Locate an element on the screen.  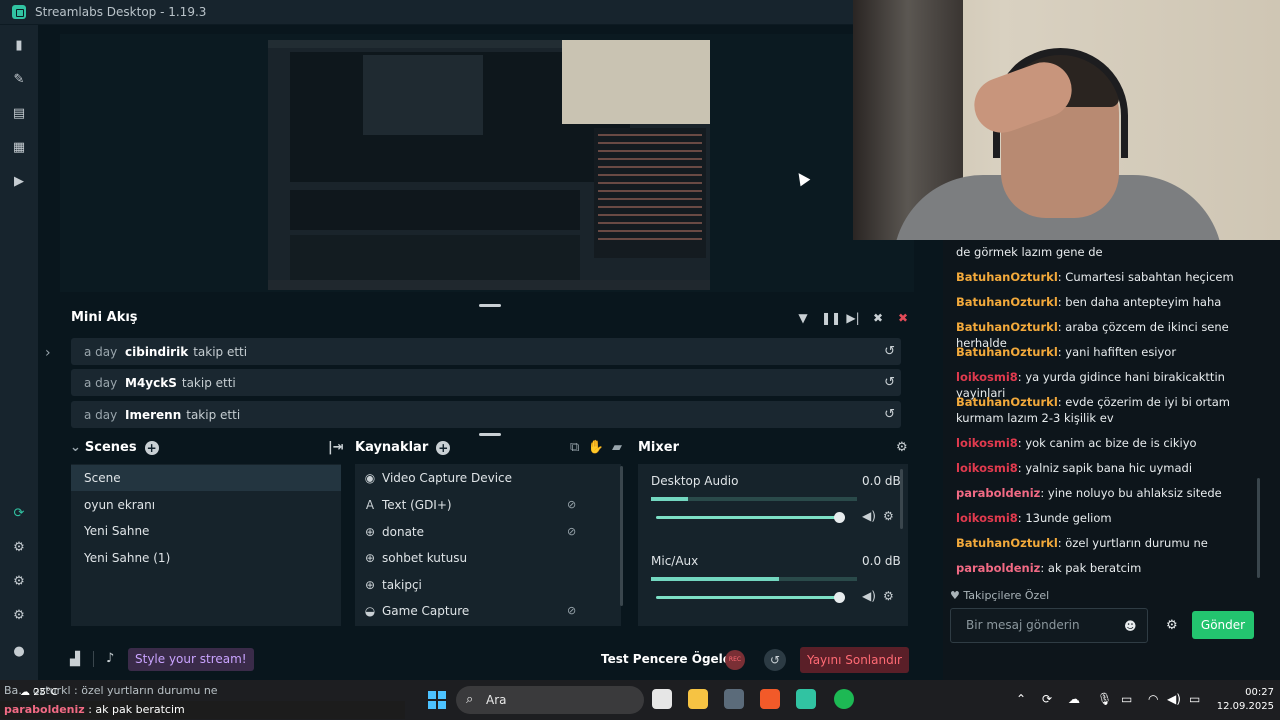
windows-start-icon is located at coordinates (437, 700).